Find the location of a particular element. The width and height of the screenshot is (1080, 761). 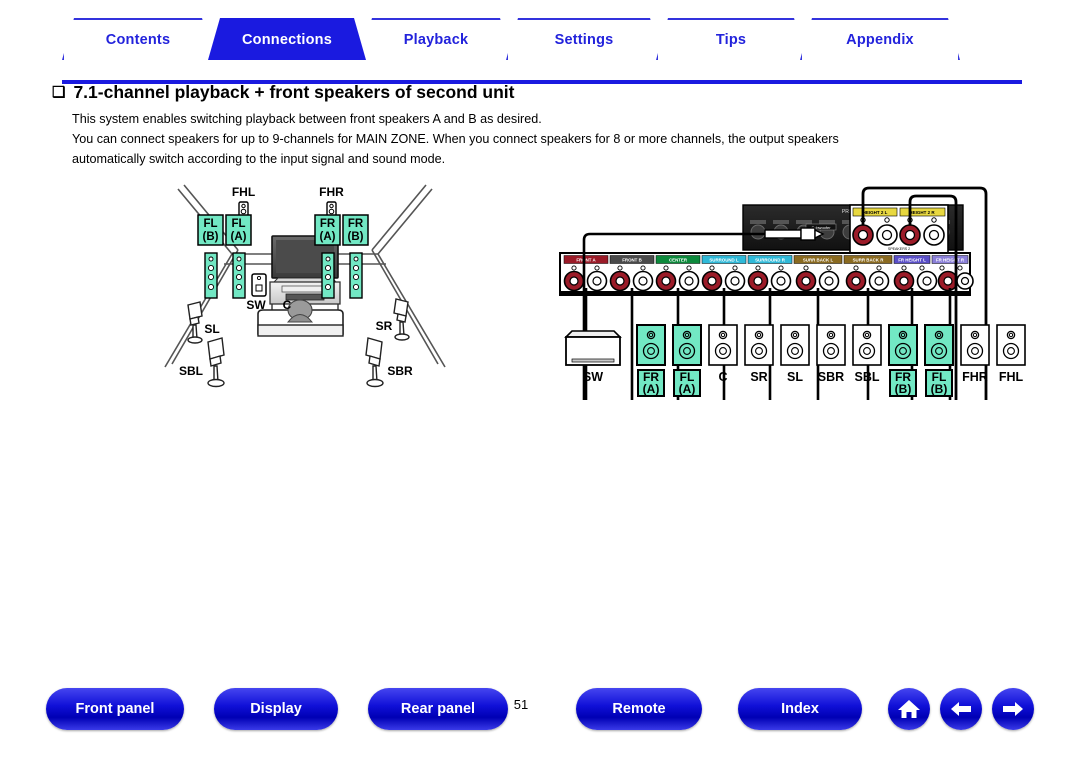

display-button: Display is located at coordinates (276, 709).